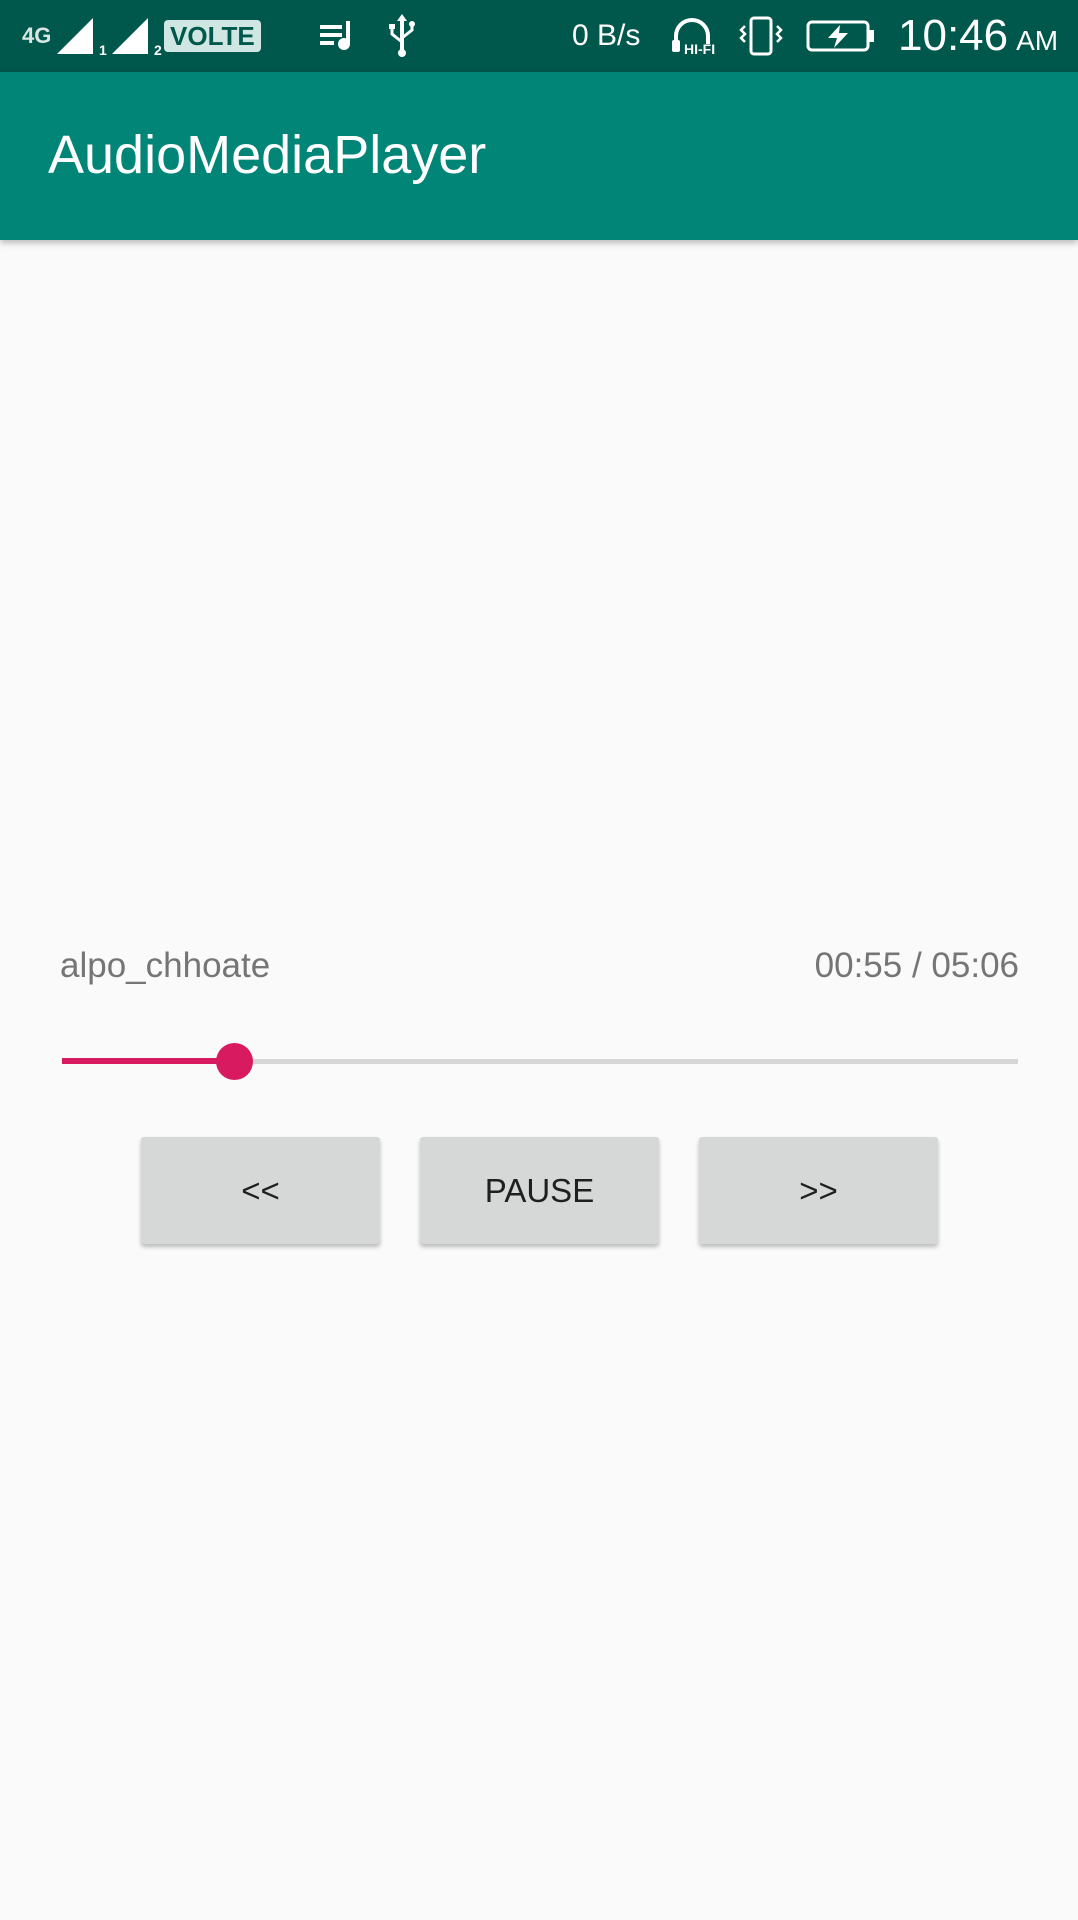 The image size is (1078, 1920). I want to click on app-title: AudioMediaPlayer, so click(267, 155).